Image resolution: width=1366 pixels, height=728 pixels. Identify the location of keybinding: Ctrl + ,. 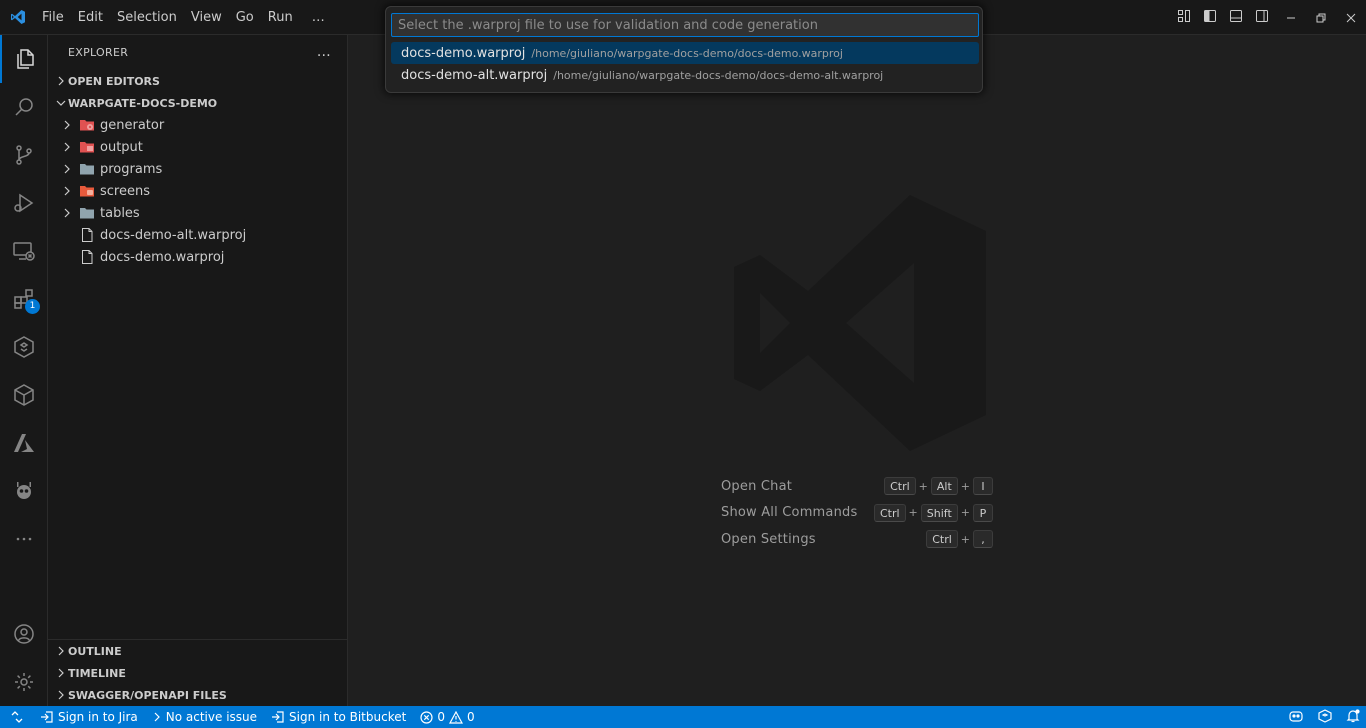
(959, 539).